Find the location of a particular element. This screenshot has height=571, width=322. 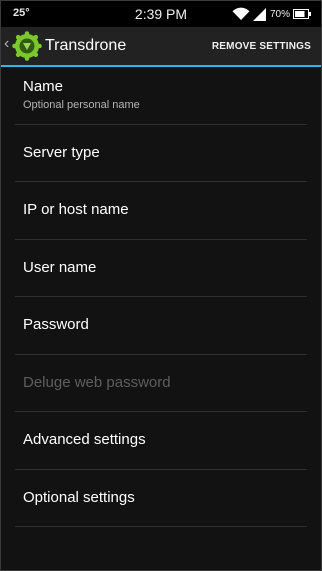

setting-name: Name Optional personal name is located at coordinates (161, 96).